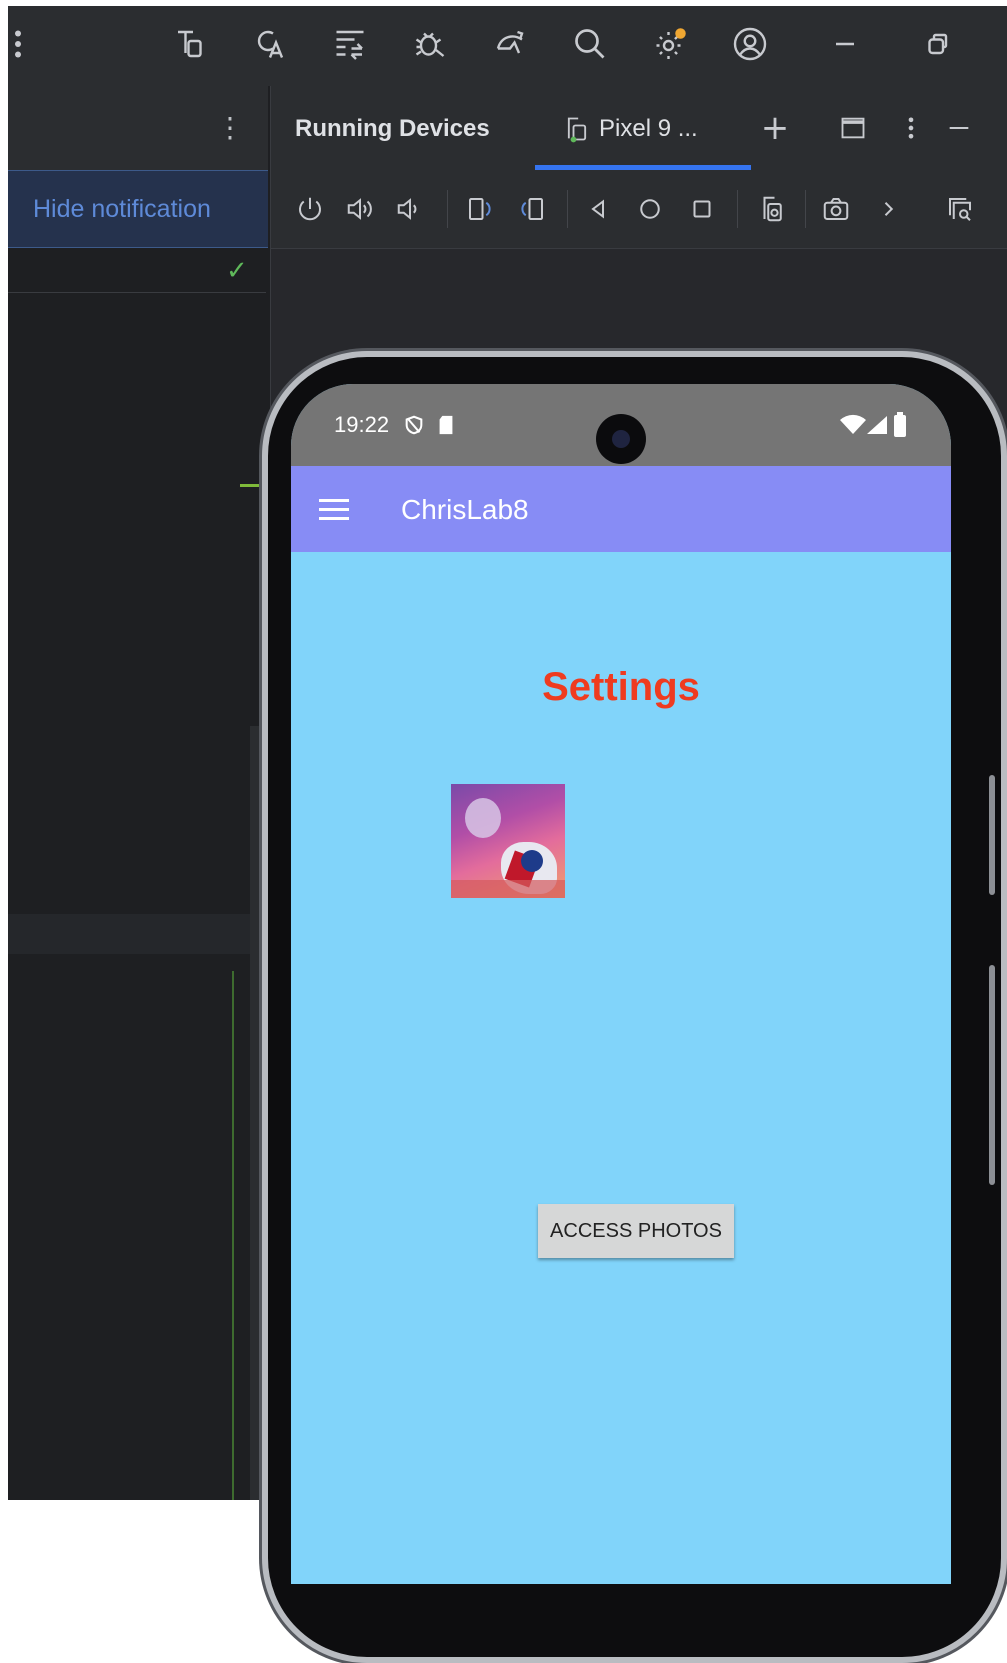 The image size is (1007, 1663). Describe the element at coordinates (430, 44) in the screenshot. I see `debug-icon` at that location.